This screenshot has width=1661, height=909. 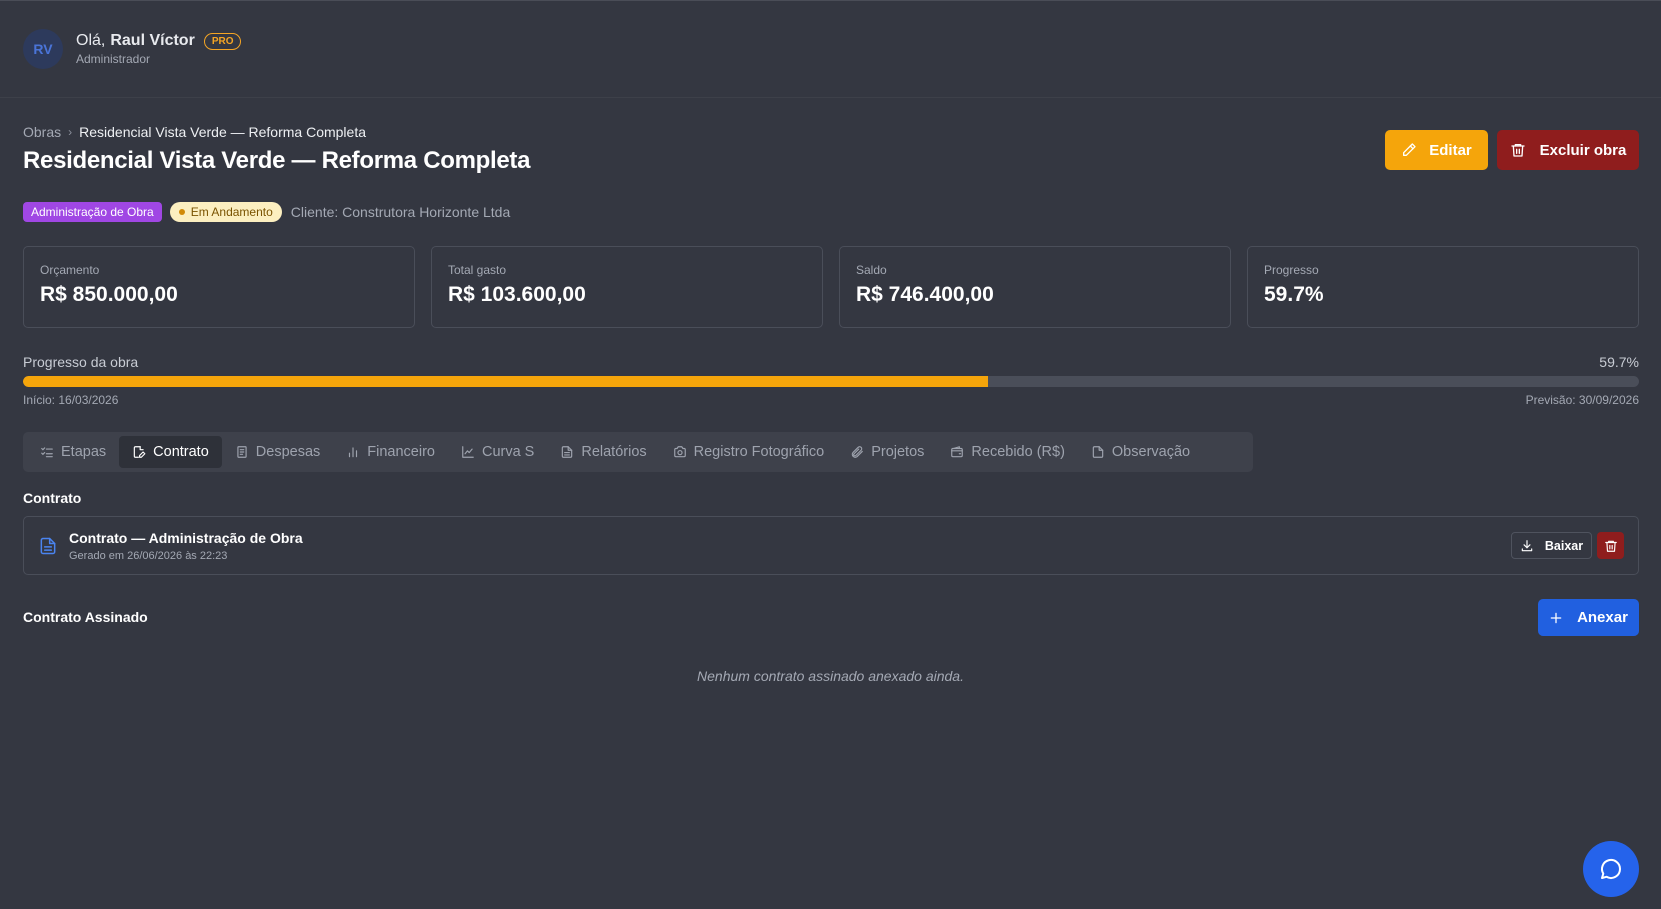 I want to click on edit-button-label: Editar, so click(x=1450, y=150).